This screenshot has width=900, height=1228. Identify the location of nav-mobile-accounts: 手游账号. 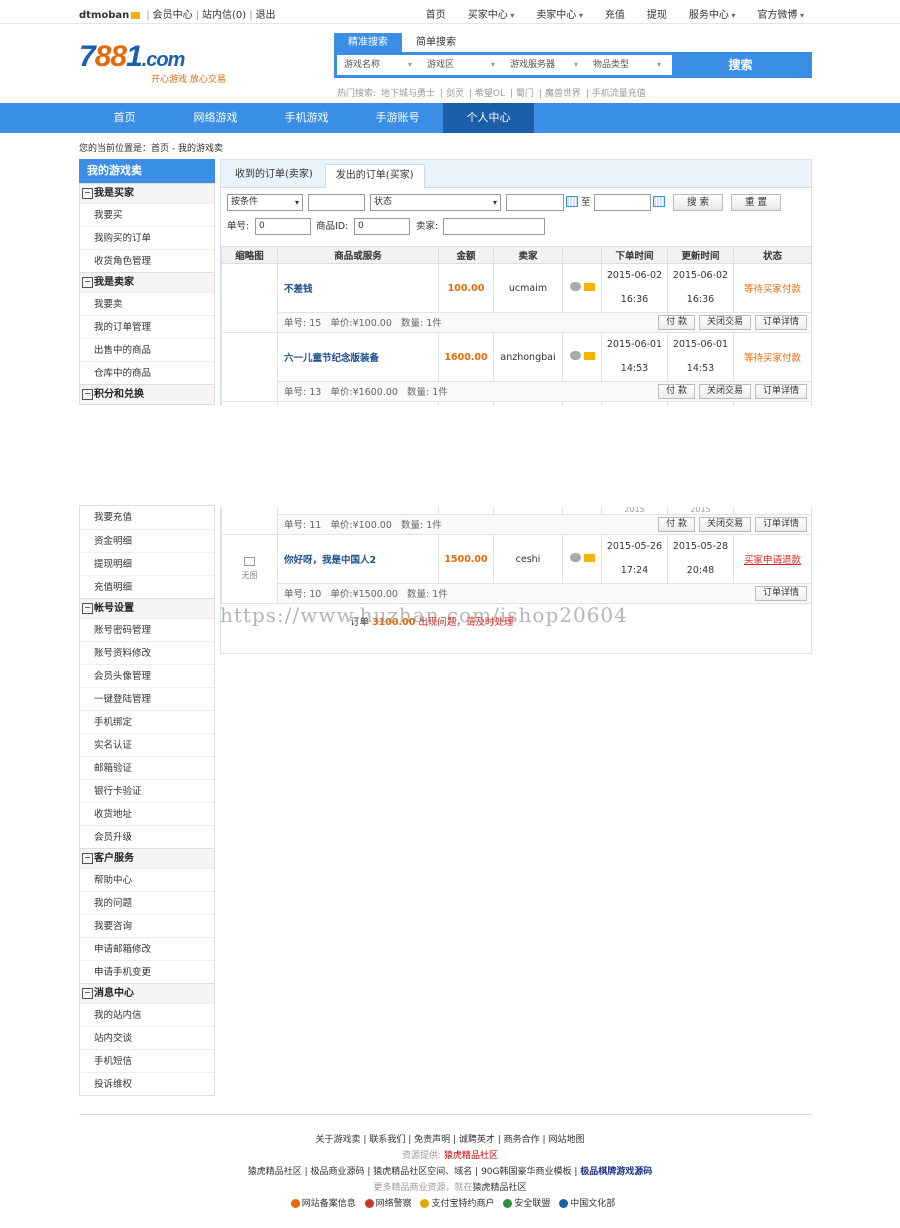
(397, 118).